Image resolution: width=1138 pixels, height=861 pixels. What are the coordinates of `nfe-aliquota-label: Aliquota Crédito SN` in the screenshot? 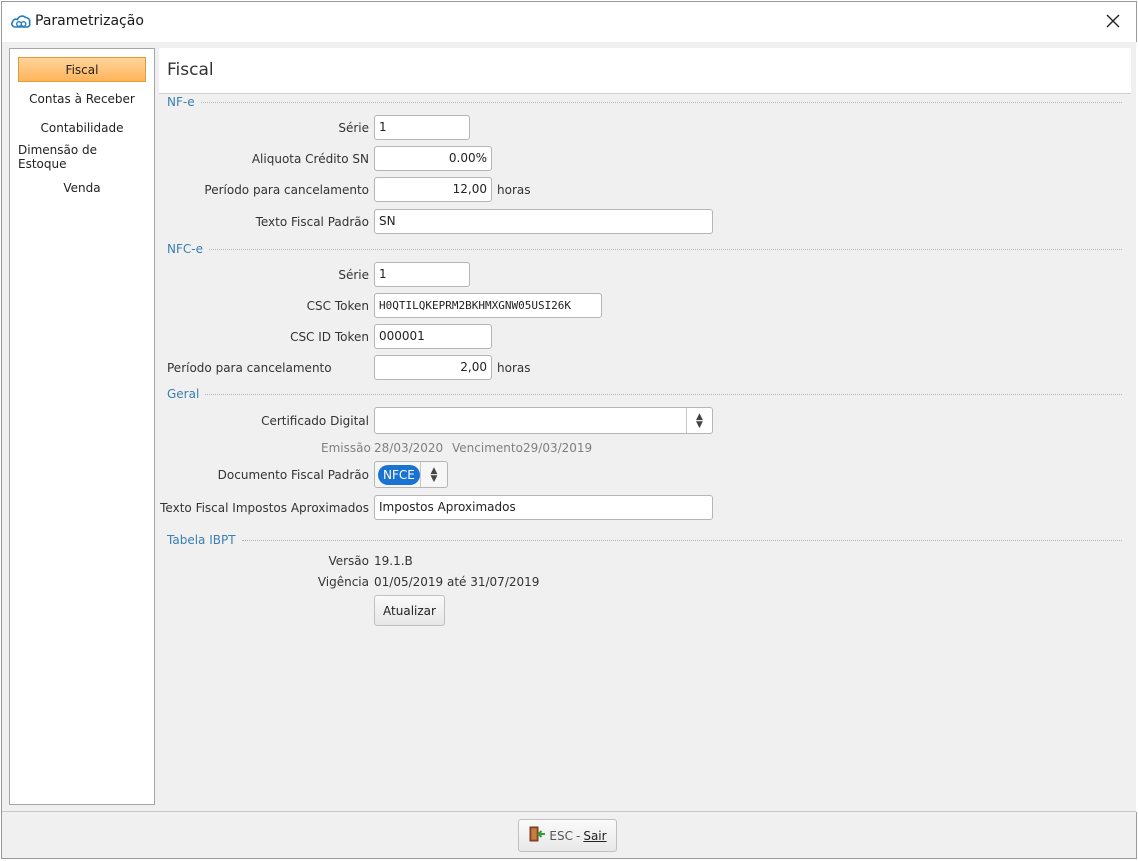 It's located at (310, 159).